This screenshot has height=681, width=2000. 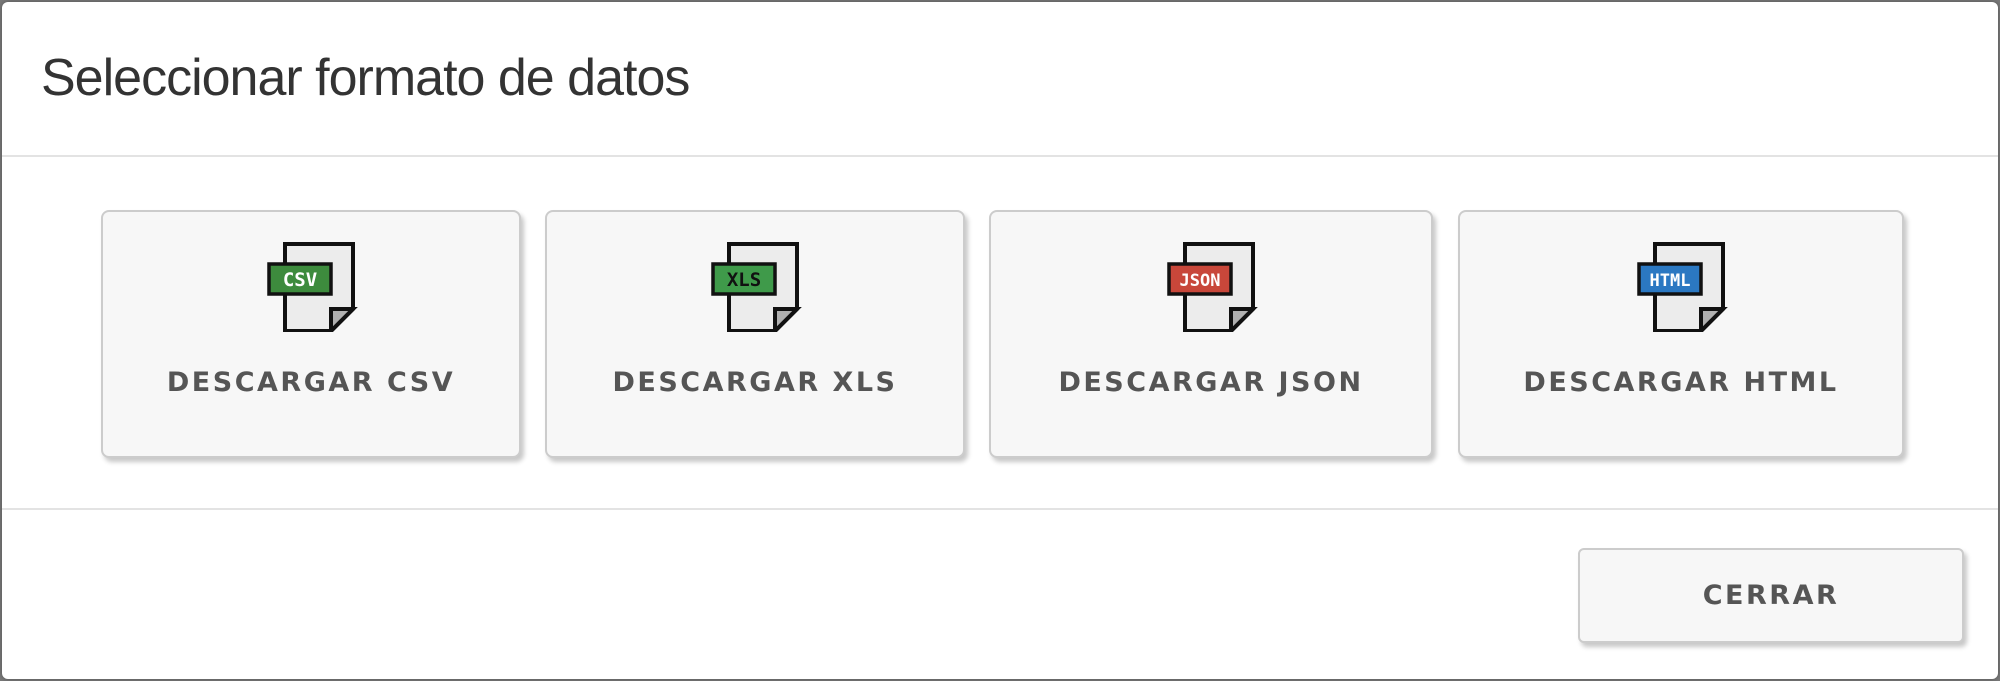 I want to click on download-csv-button: CSV DESCARGAR CSV, so click(x=311, y=334).